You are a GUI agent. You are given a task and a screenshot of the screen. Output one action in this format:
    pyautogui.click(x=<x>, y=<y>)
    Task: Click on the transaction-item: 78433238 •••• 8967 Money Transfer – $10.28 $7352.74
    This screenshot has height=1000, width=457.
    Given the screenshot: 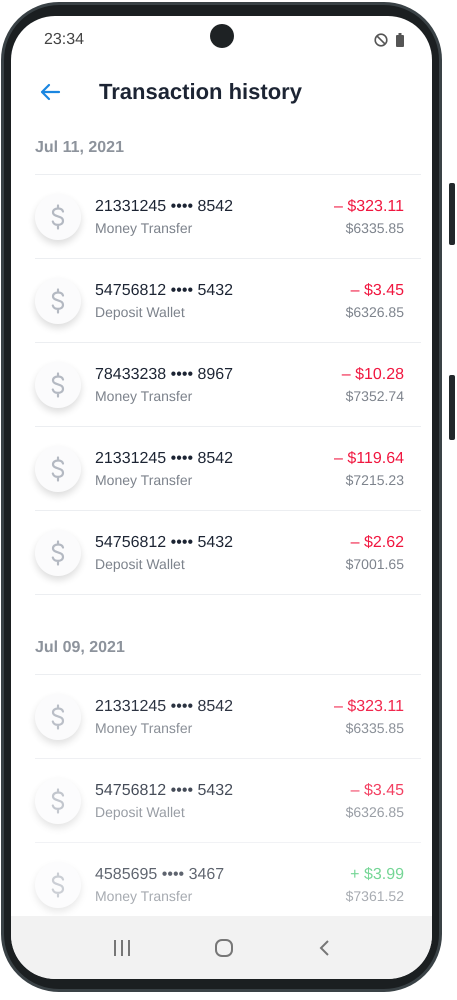 What is the action you would take?
    pyautogui.click(x=228, y=385)
    